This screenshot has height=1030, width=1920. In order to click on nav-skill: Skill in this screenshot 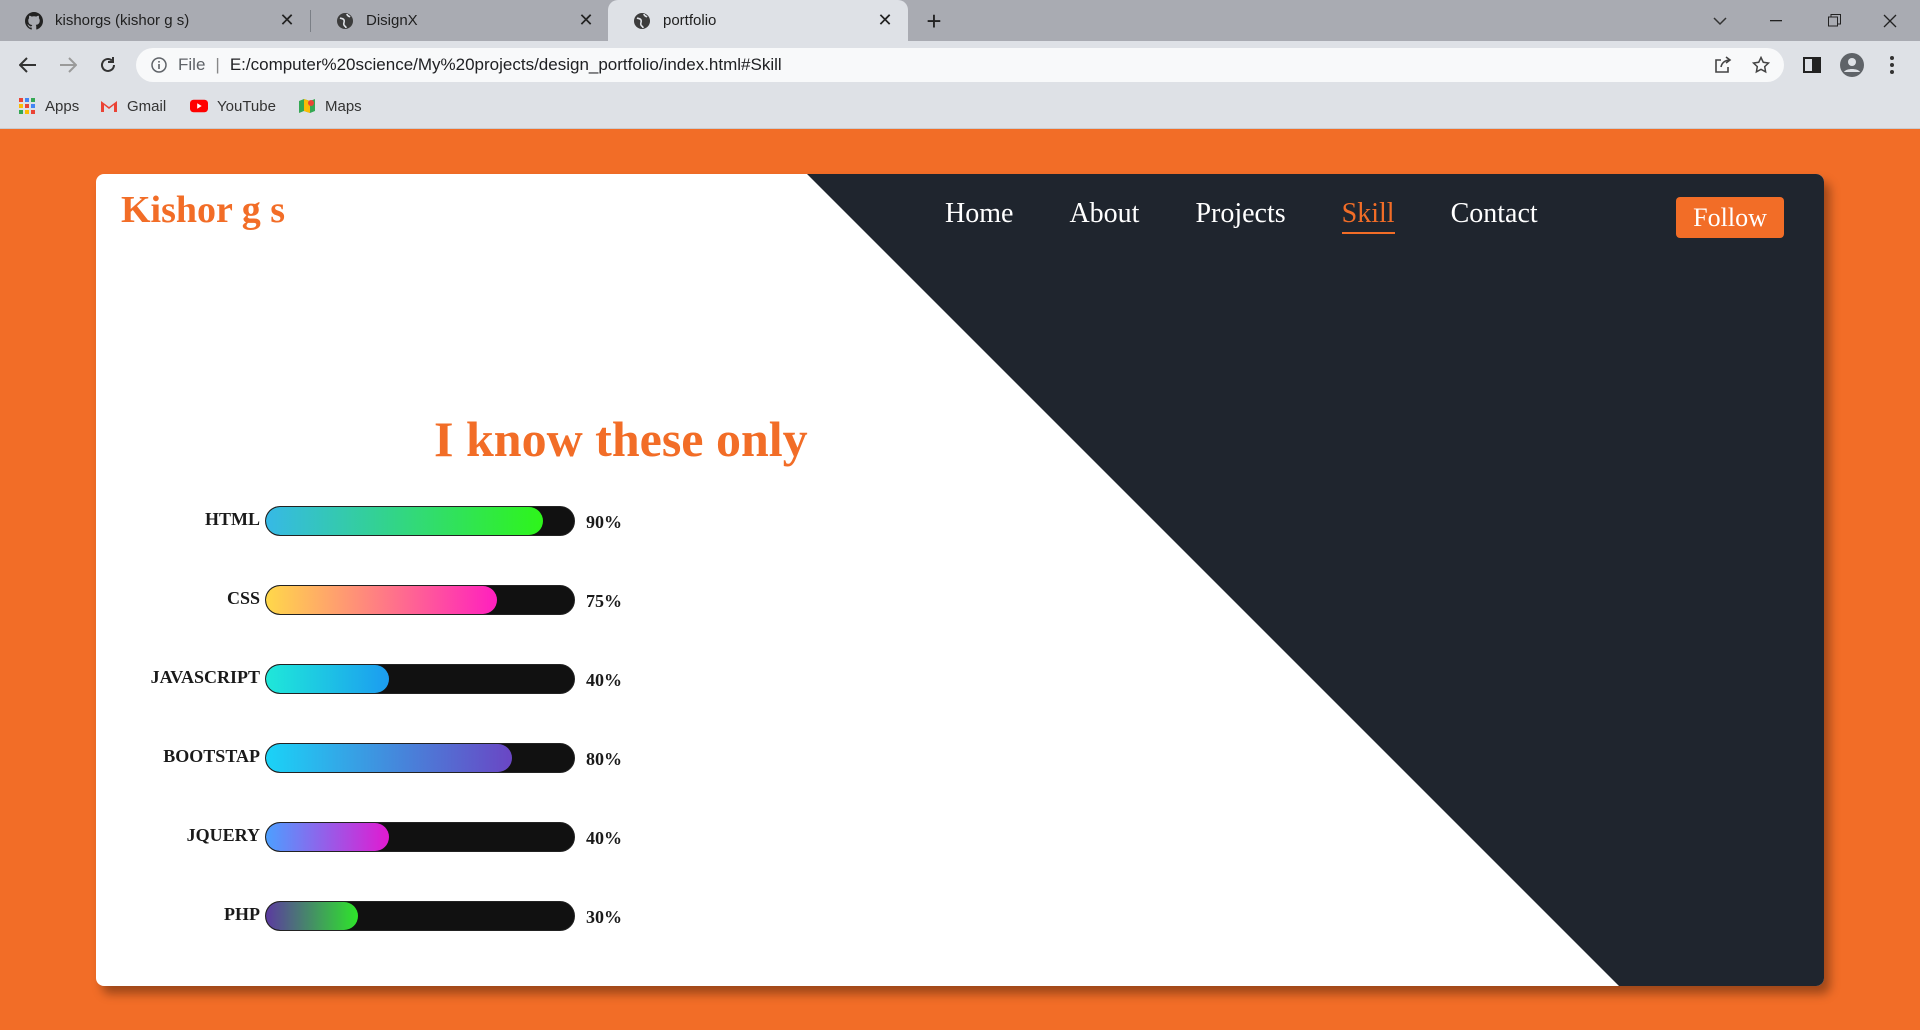, I will do `click(1368, 216)`.